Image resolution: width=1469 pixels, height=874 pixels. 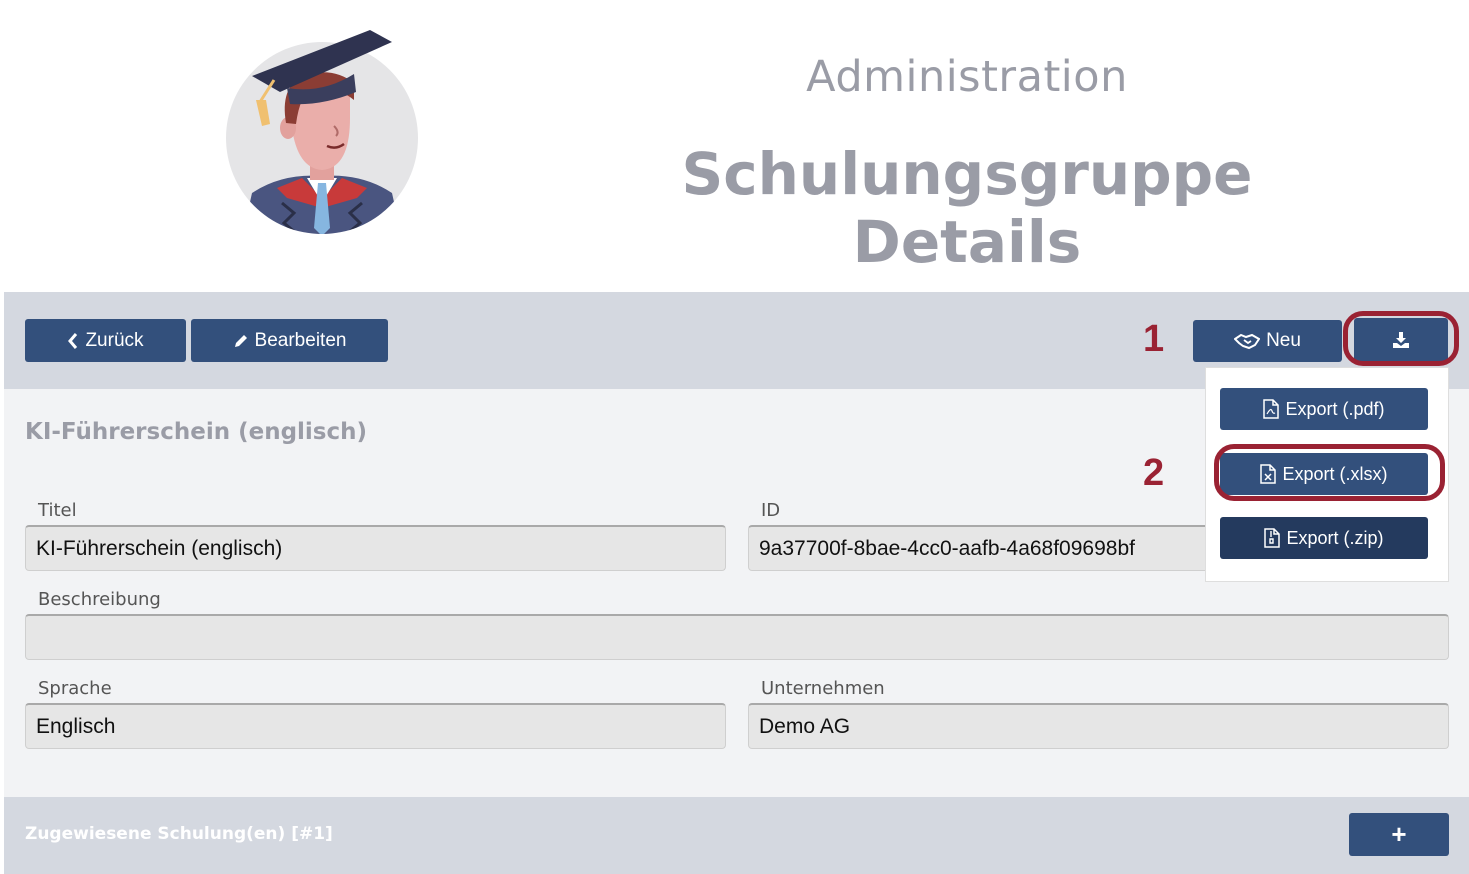 I want to click on file-pdf-icon, so click(x=1271, y=409).